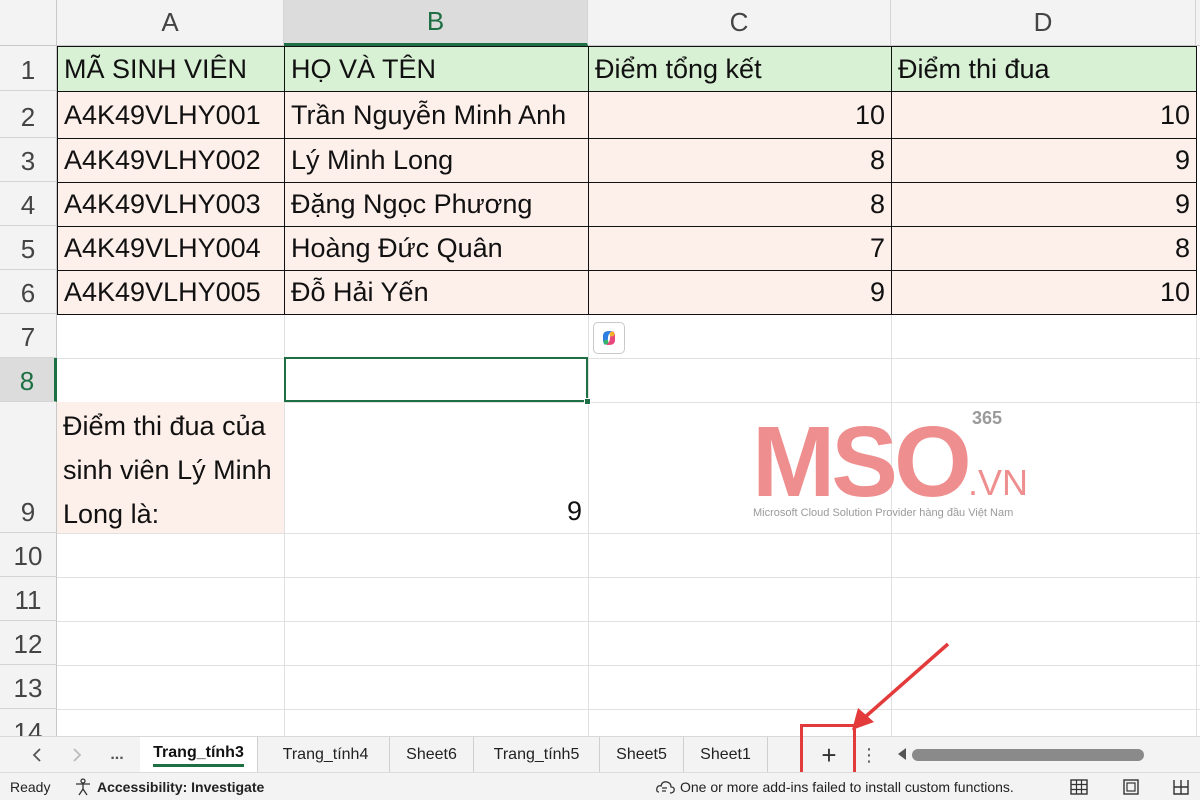 Image resolution: width=1200 pixels, height=800 pixels. I want to click on page-layout-view-button, so click(1131, 787).